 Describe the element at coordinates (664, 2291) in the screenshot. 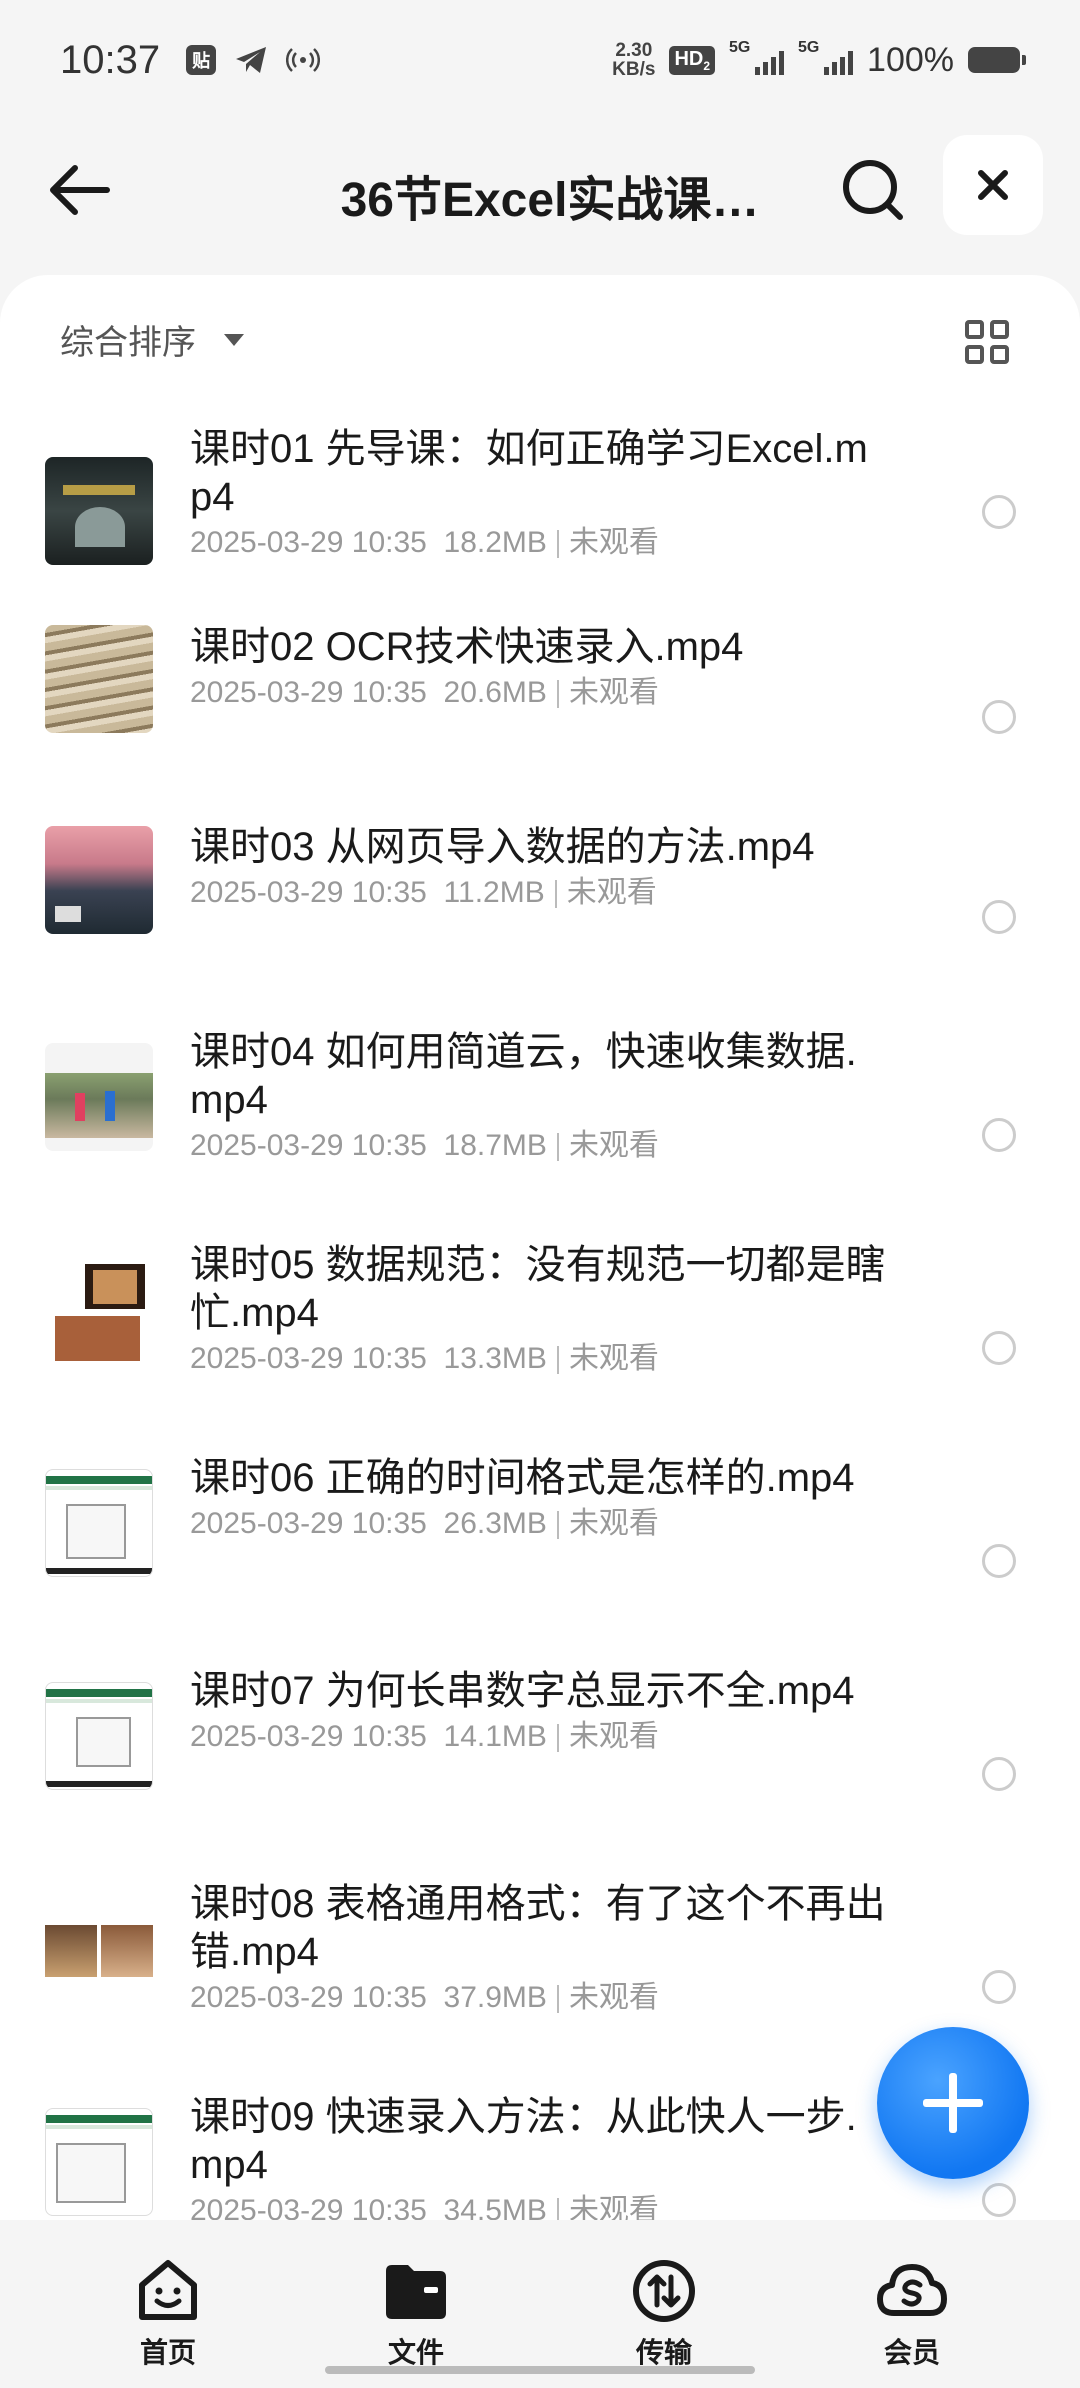

I see `transfer-icon` at that location.